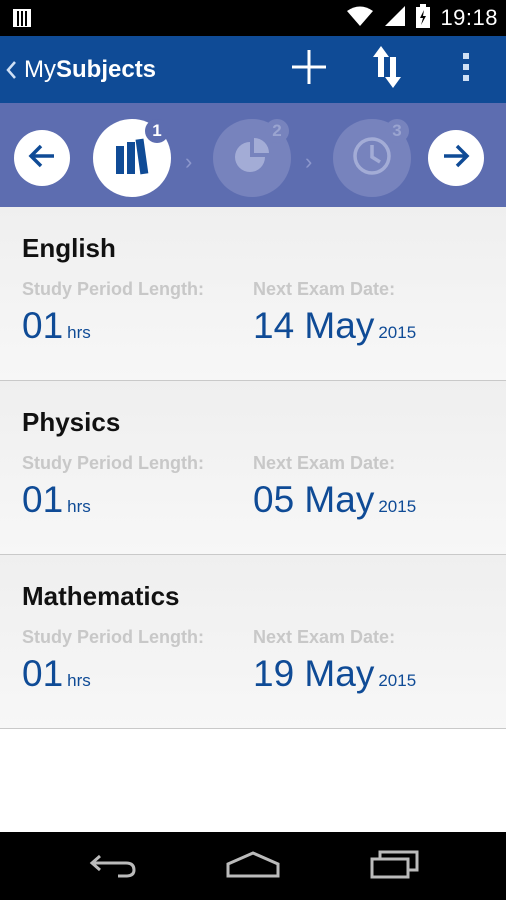 Image resolution: width=506 pixels, height=900 pixels. Describe the element at coordinates (22, 20) in the screenshot. I see `storage-icon` at that location.